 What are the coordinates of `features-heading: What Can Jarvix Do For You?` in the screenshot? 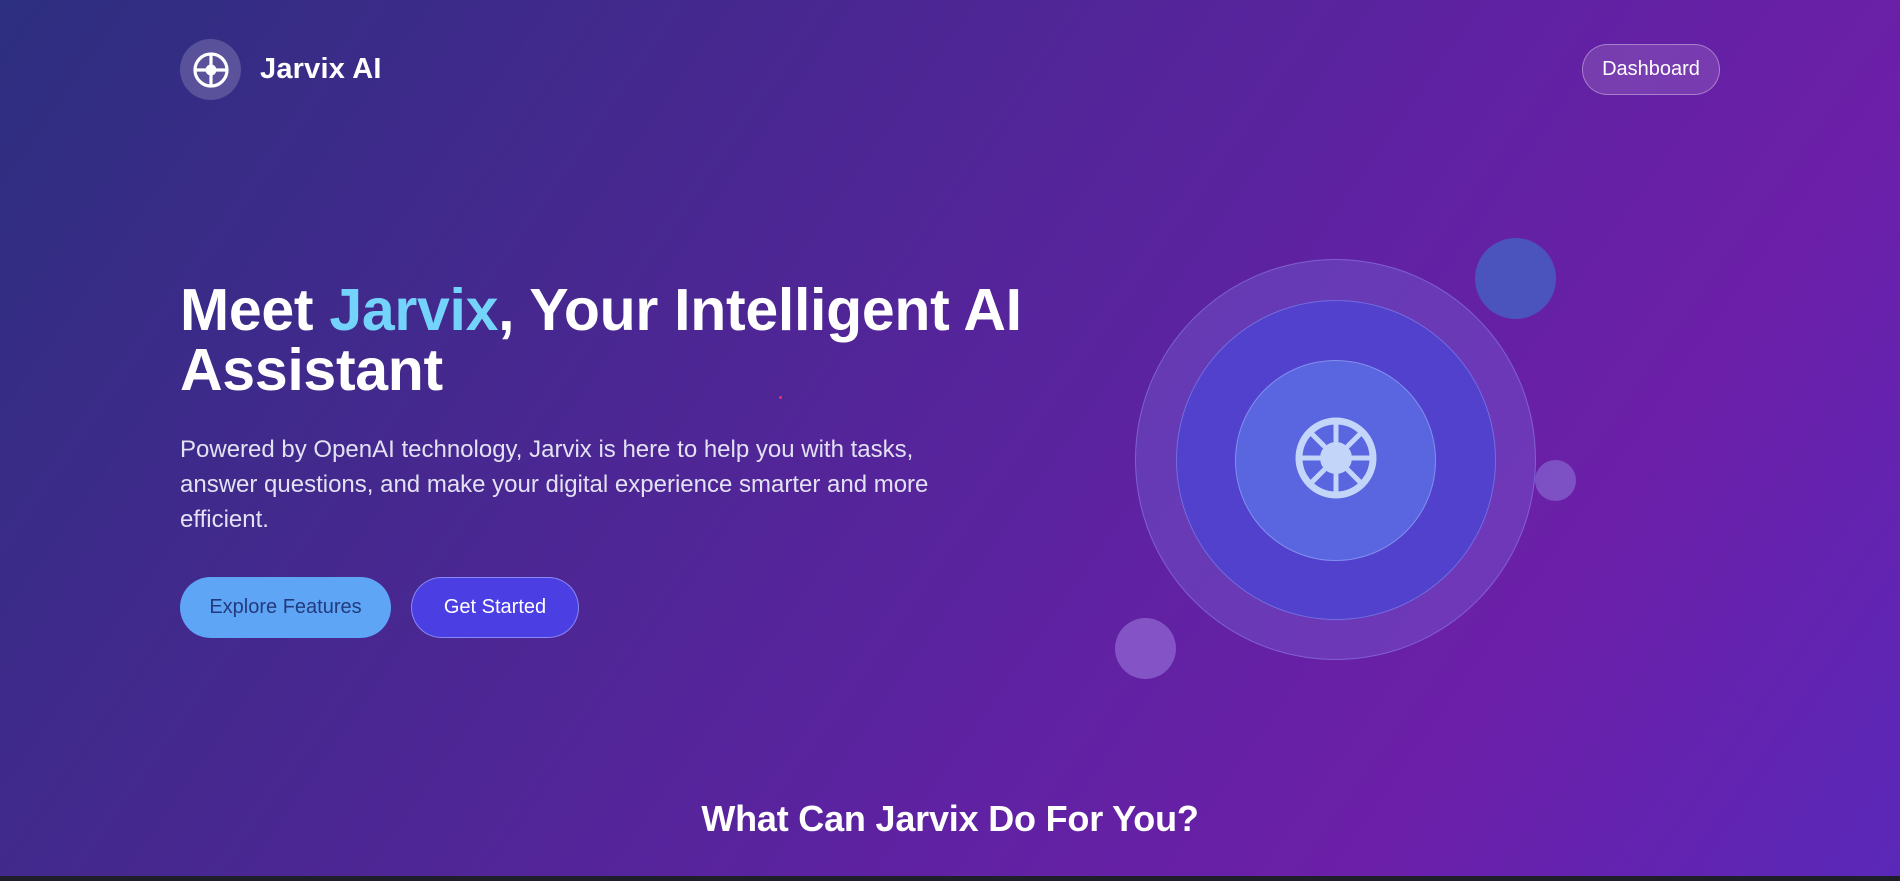 It's located at (950, 818).